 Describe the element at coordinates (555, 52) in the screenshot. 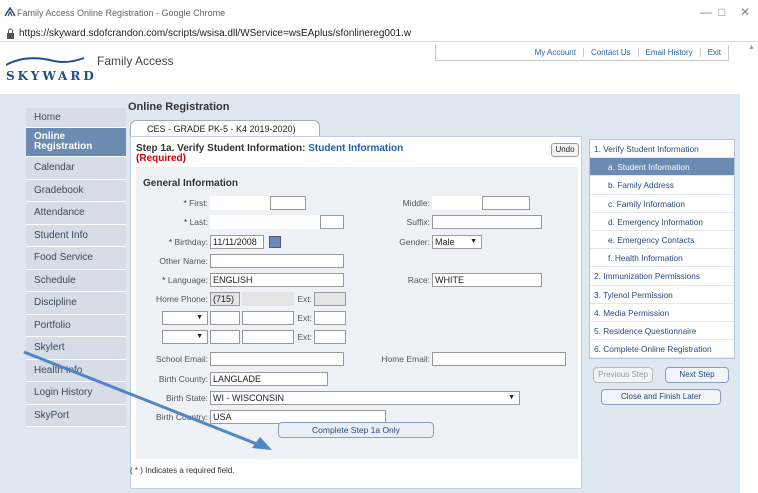

I see `my-account-link: My Account` at that location.